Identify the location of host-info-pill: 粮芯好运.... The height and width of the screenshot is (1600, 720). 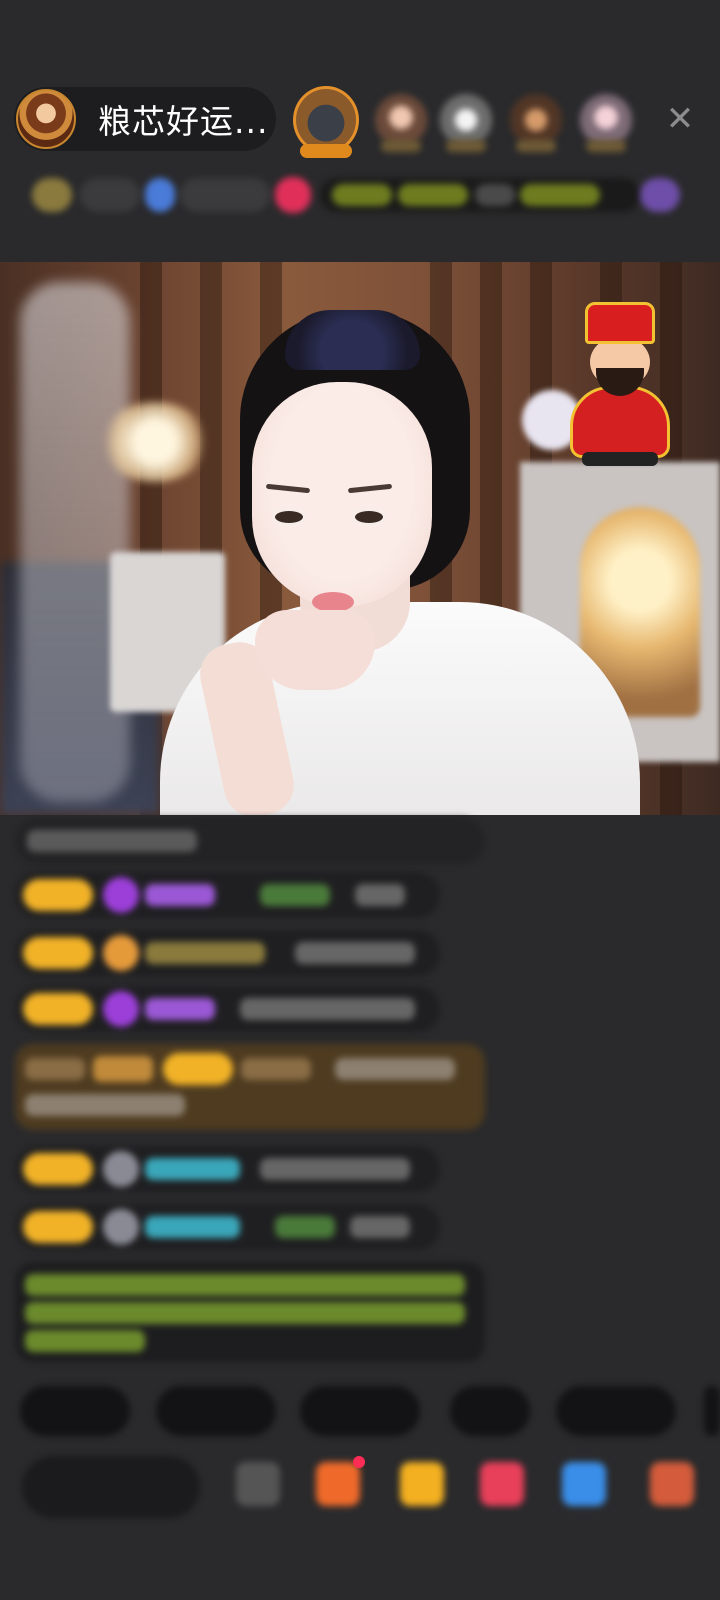
(145, 119).